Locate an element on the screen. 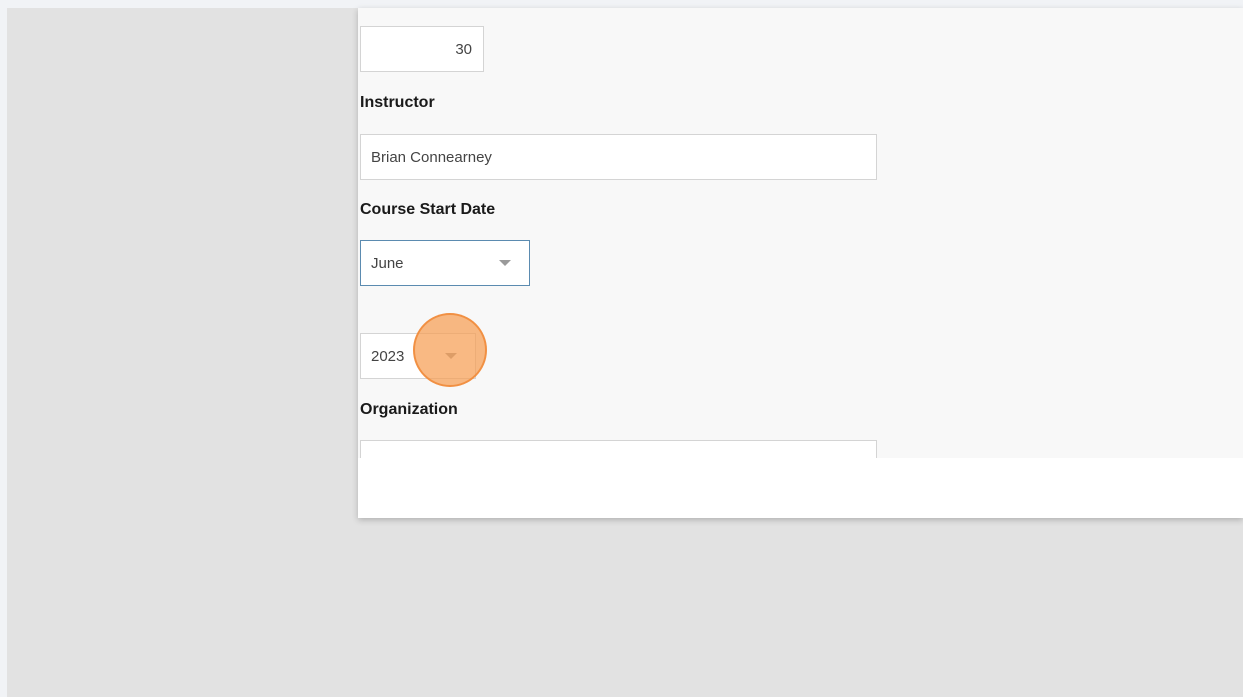 This screenshot has width=1243, height=697. organization-input is located at coordinates (618, 449).